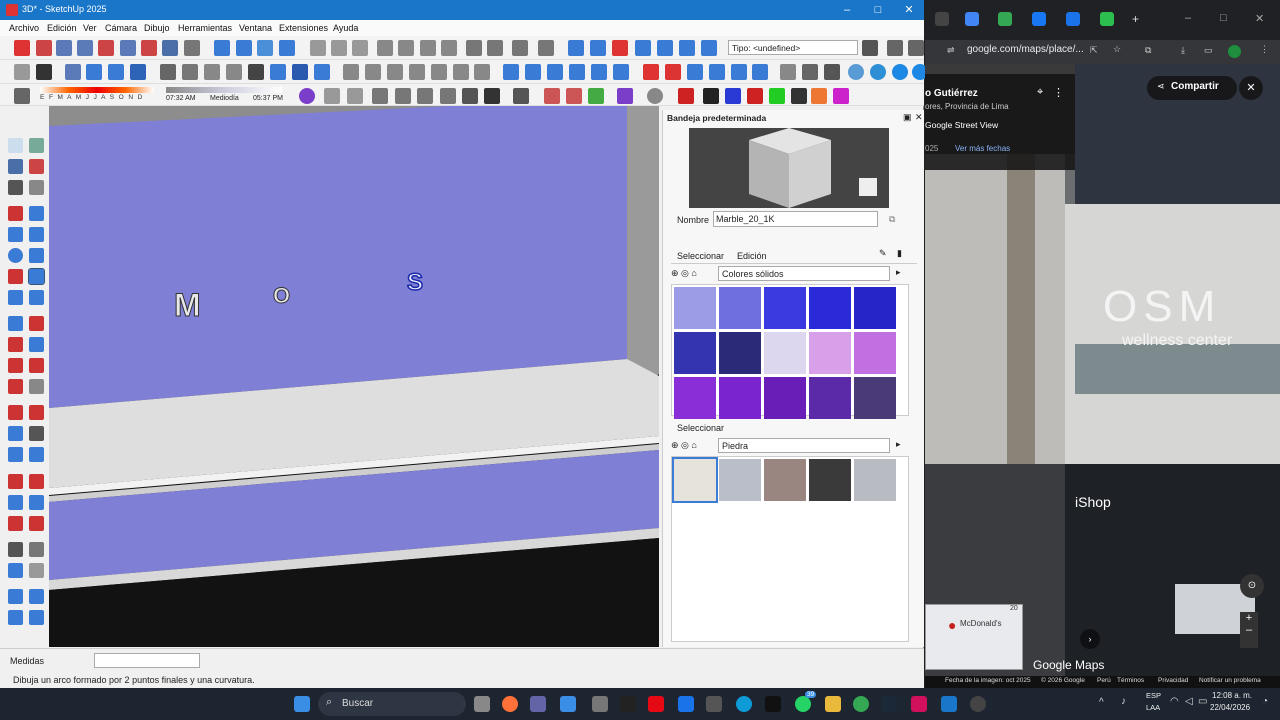 Image resolution: width=1280 pixels, height=720 pixels. Describe the element at coordinates (1148, 50) in the screenshot. I see `extensions-icon: ⧉` at that location.